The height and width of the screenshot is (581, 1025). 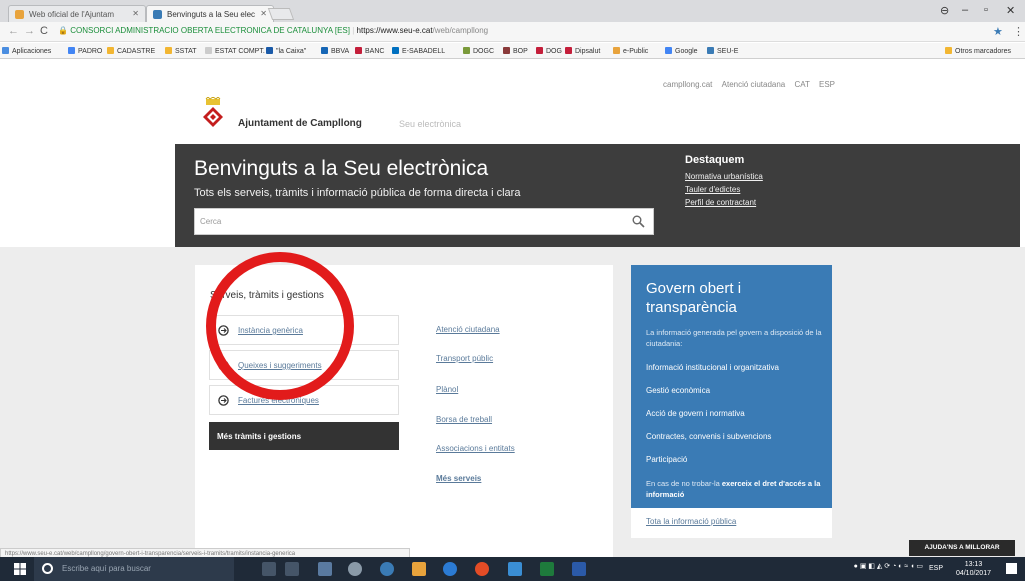 What do you see at coordinates (131, 51) in the screenshot?
I see `bookmark-cadastre: CADASTRE` at bounding box center [131, 51].